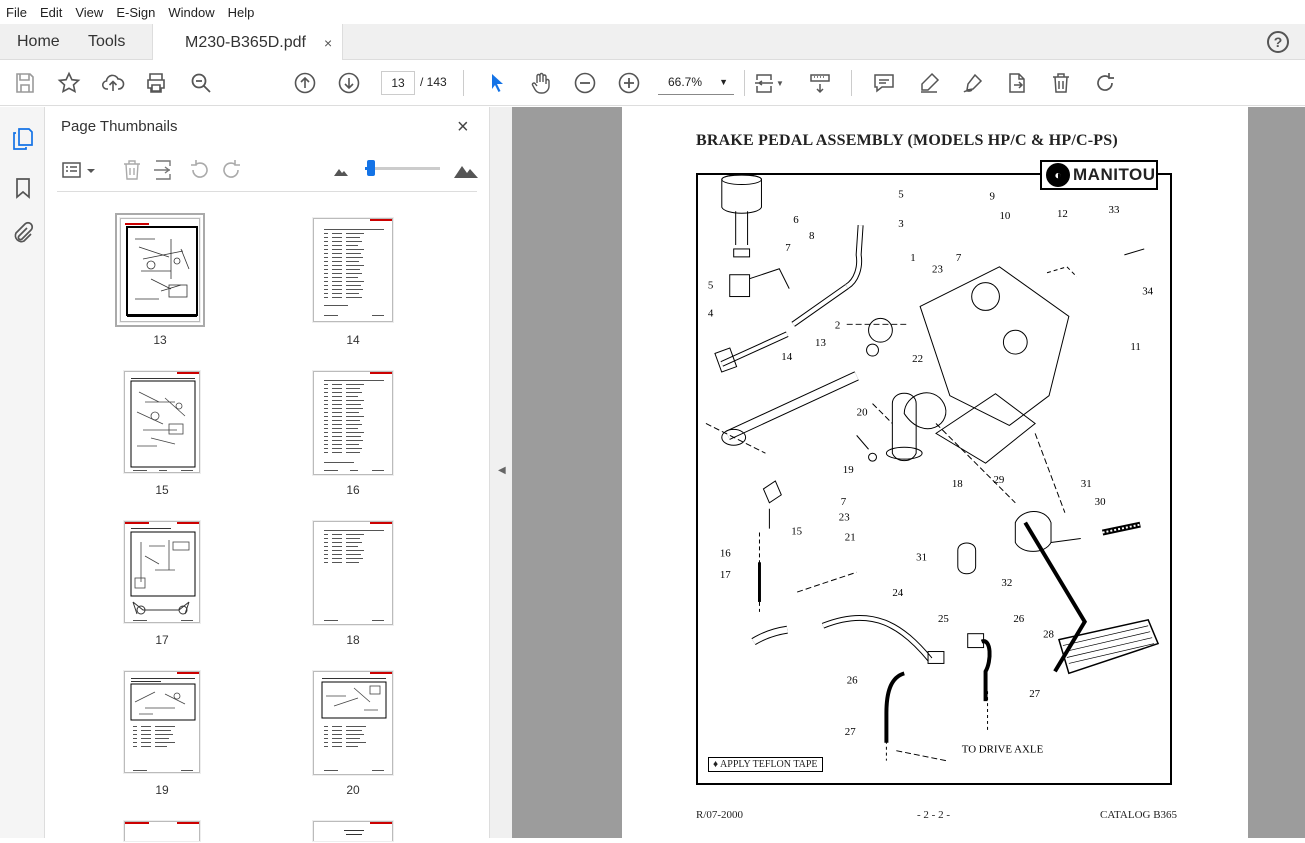 The height and width of the screenshot is (843, 1305). I want to click on page-up-icon, so click(305, 83).